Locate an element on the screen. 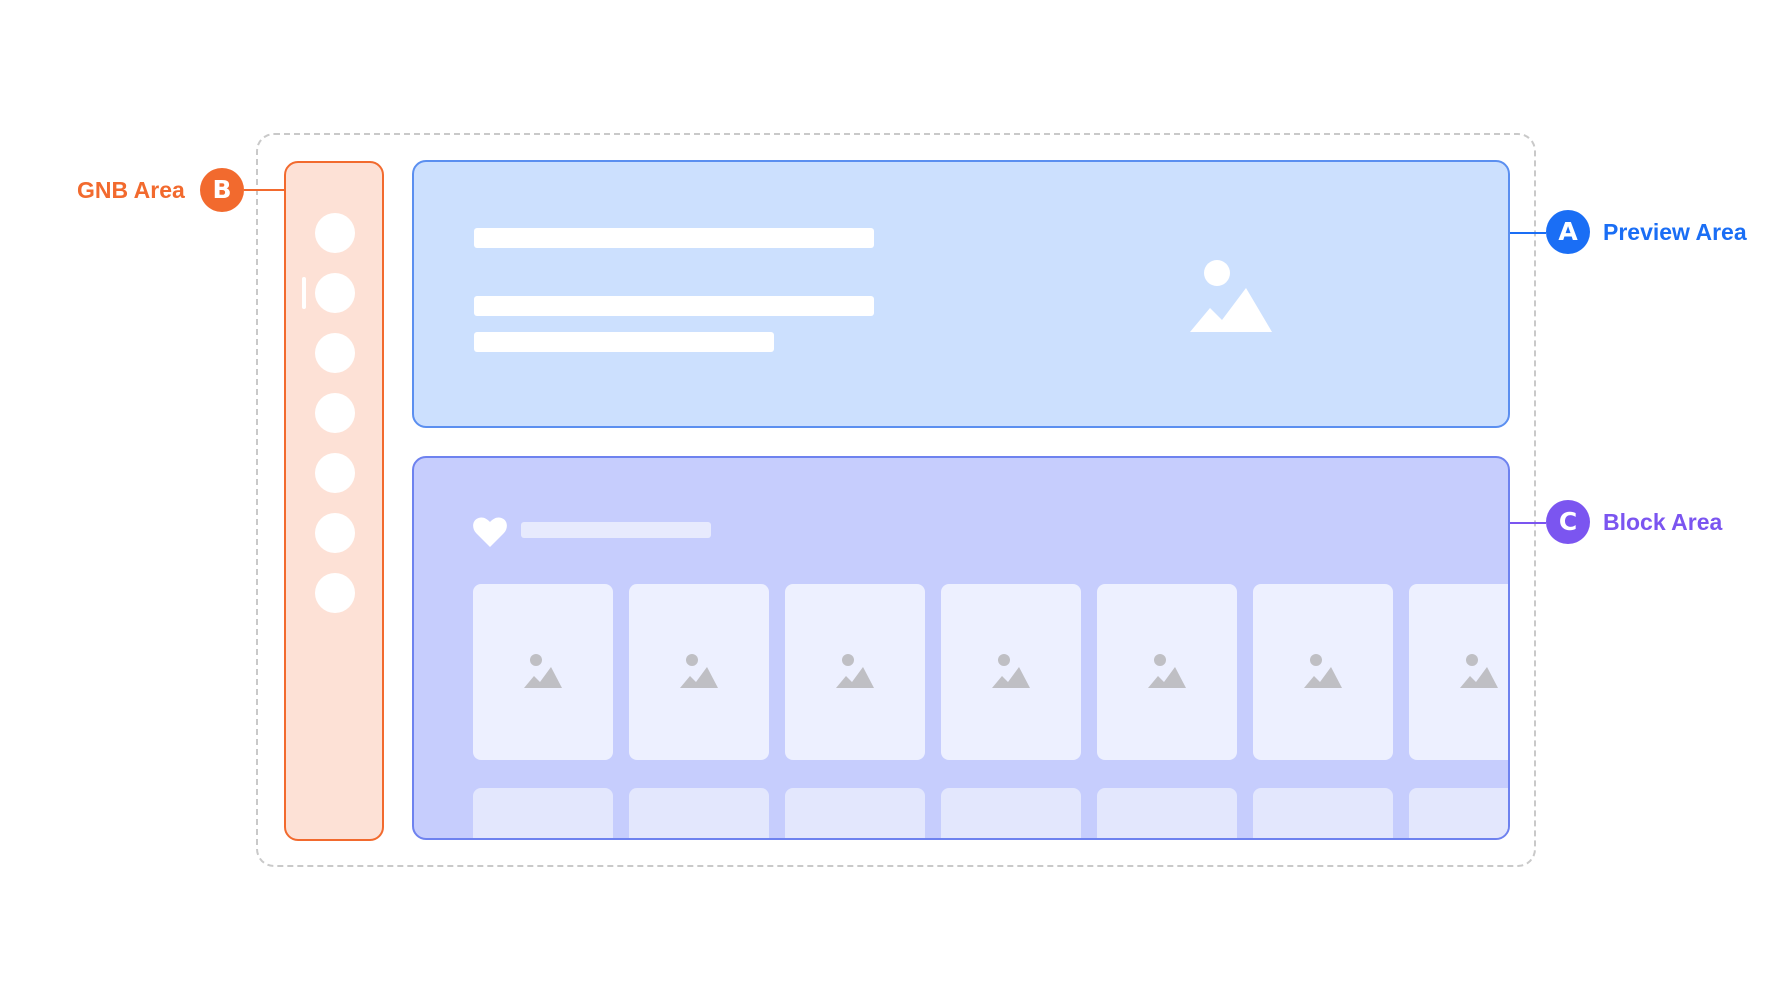  heart-icon is located at coordinates (490, 532).